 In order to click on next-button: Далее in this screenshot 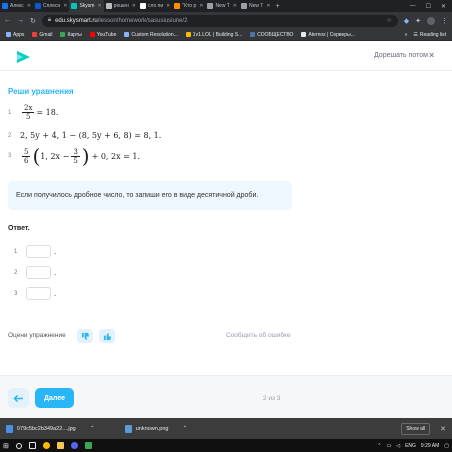, I will do `click(54, 398)`.